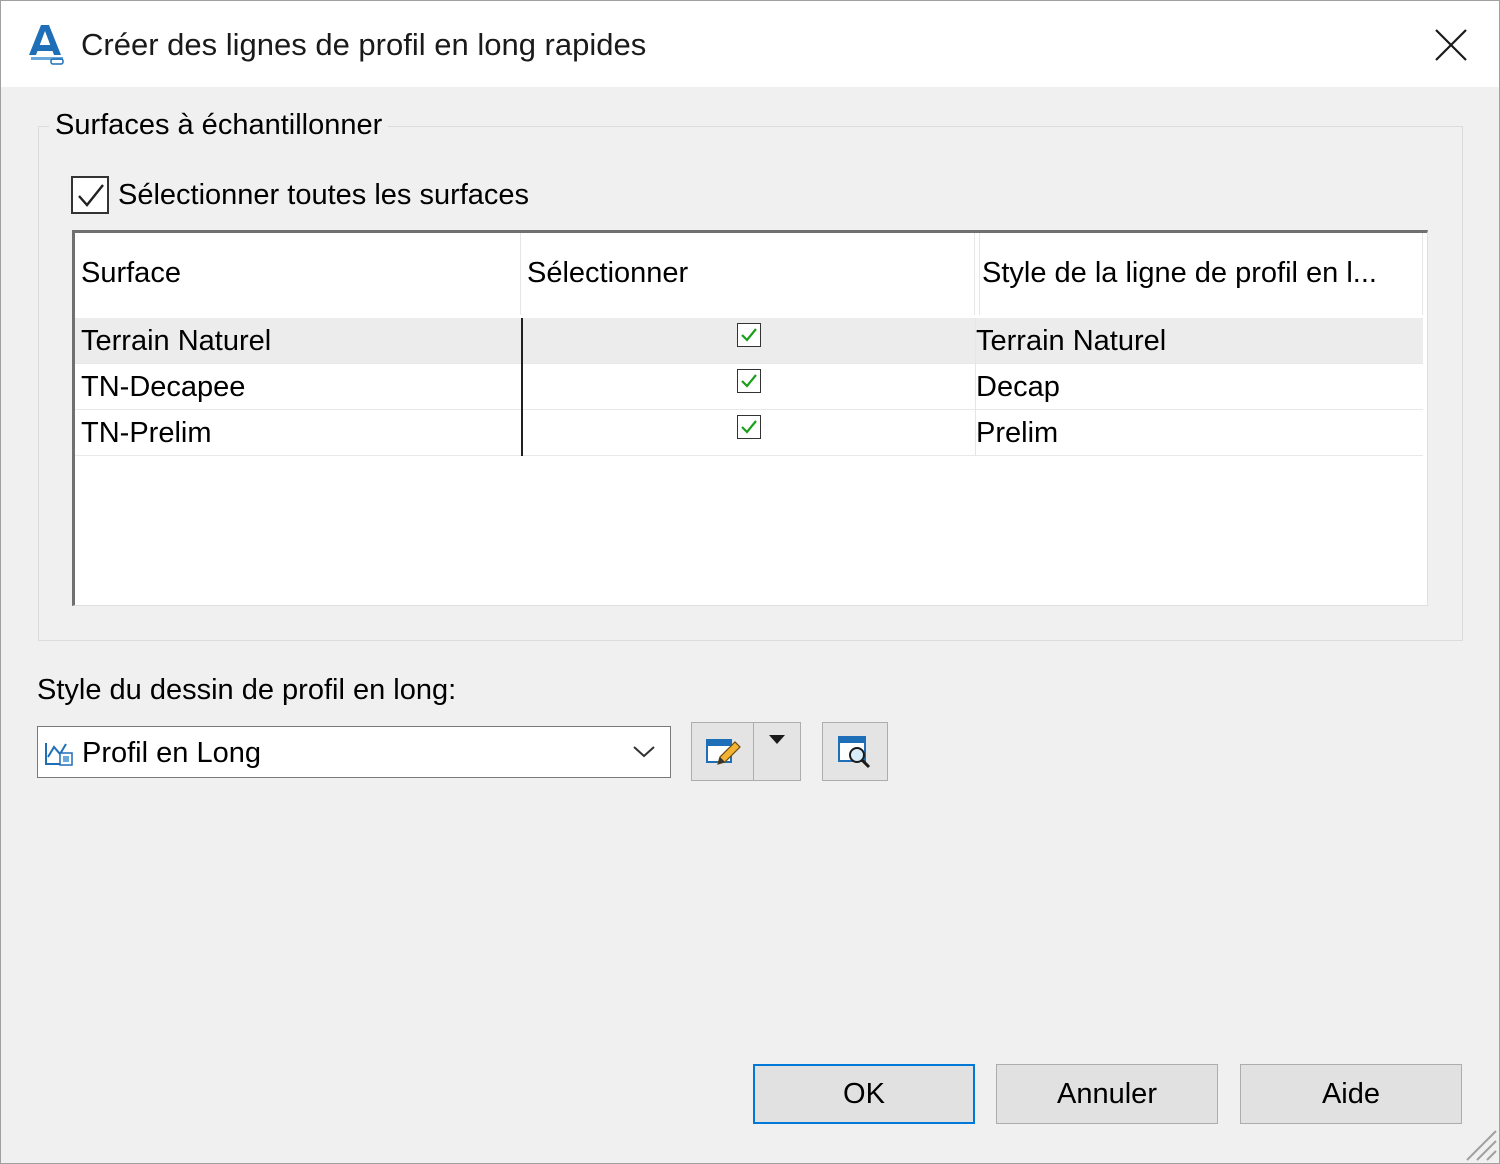 Image resolution: width=1500 pixels, height=1164 pixels. Describe the element at coordinates (777, 751) in the screenshot. I see `style-options-dropdown` at that location.